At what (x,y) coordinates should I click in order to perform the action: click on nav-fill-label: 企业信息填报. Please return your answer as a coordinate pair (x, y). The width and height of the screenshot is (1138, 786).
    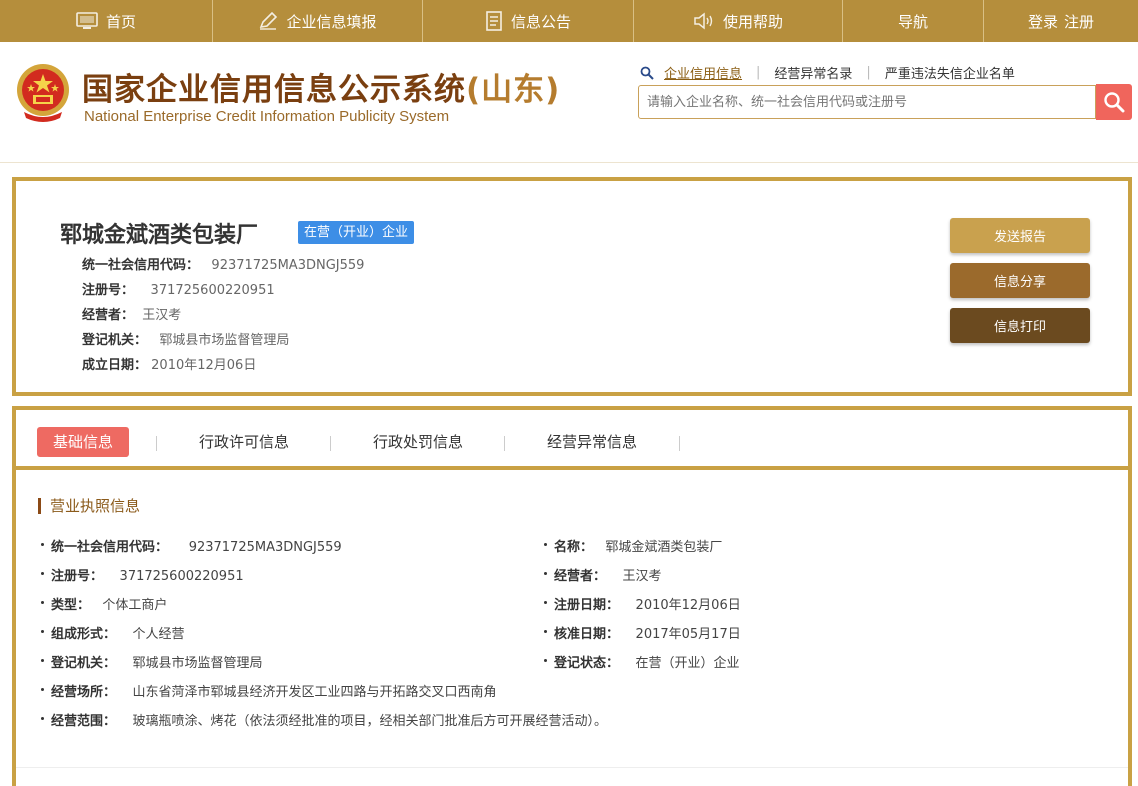
    Looking at the image, I should click on (331, 21).